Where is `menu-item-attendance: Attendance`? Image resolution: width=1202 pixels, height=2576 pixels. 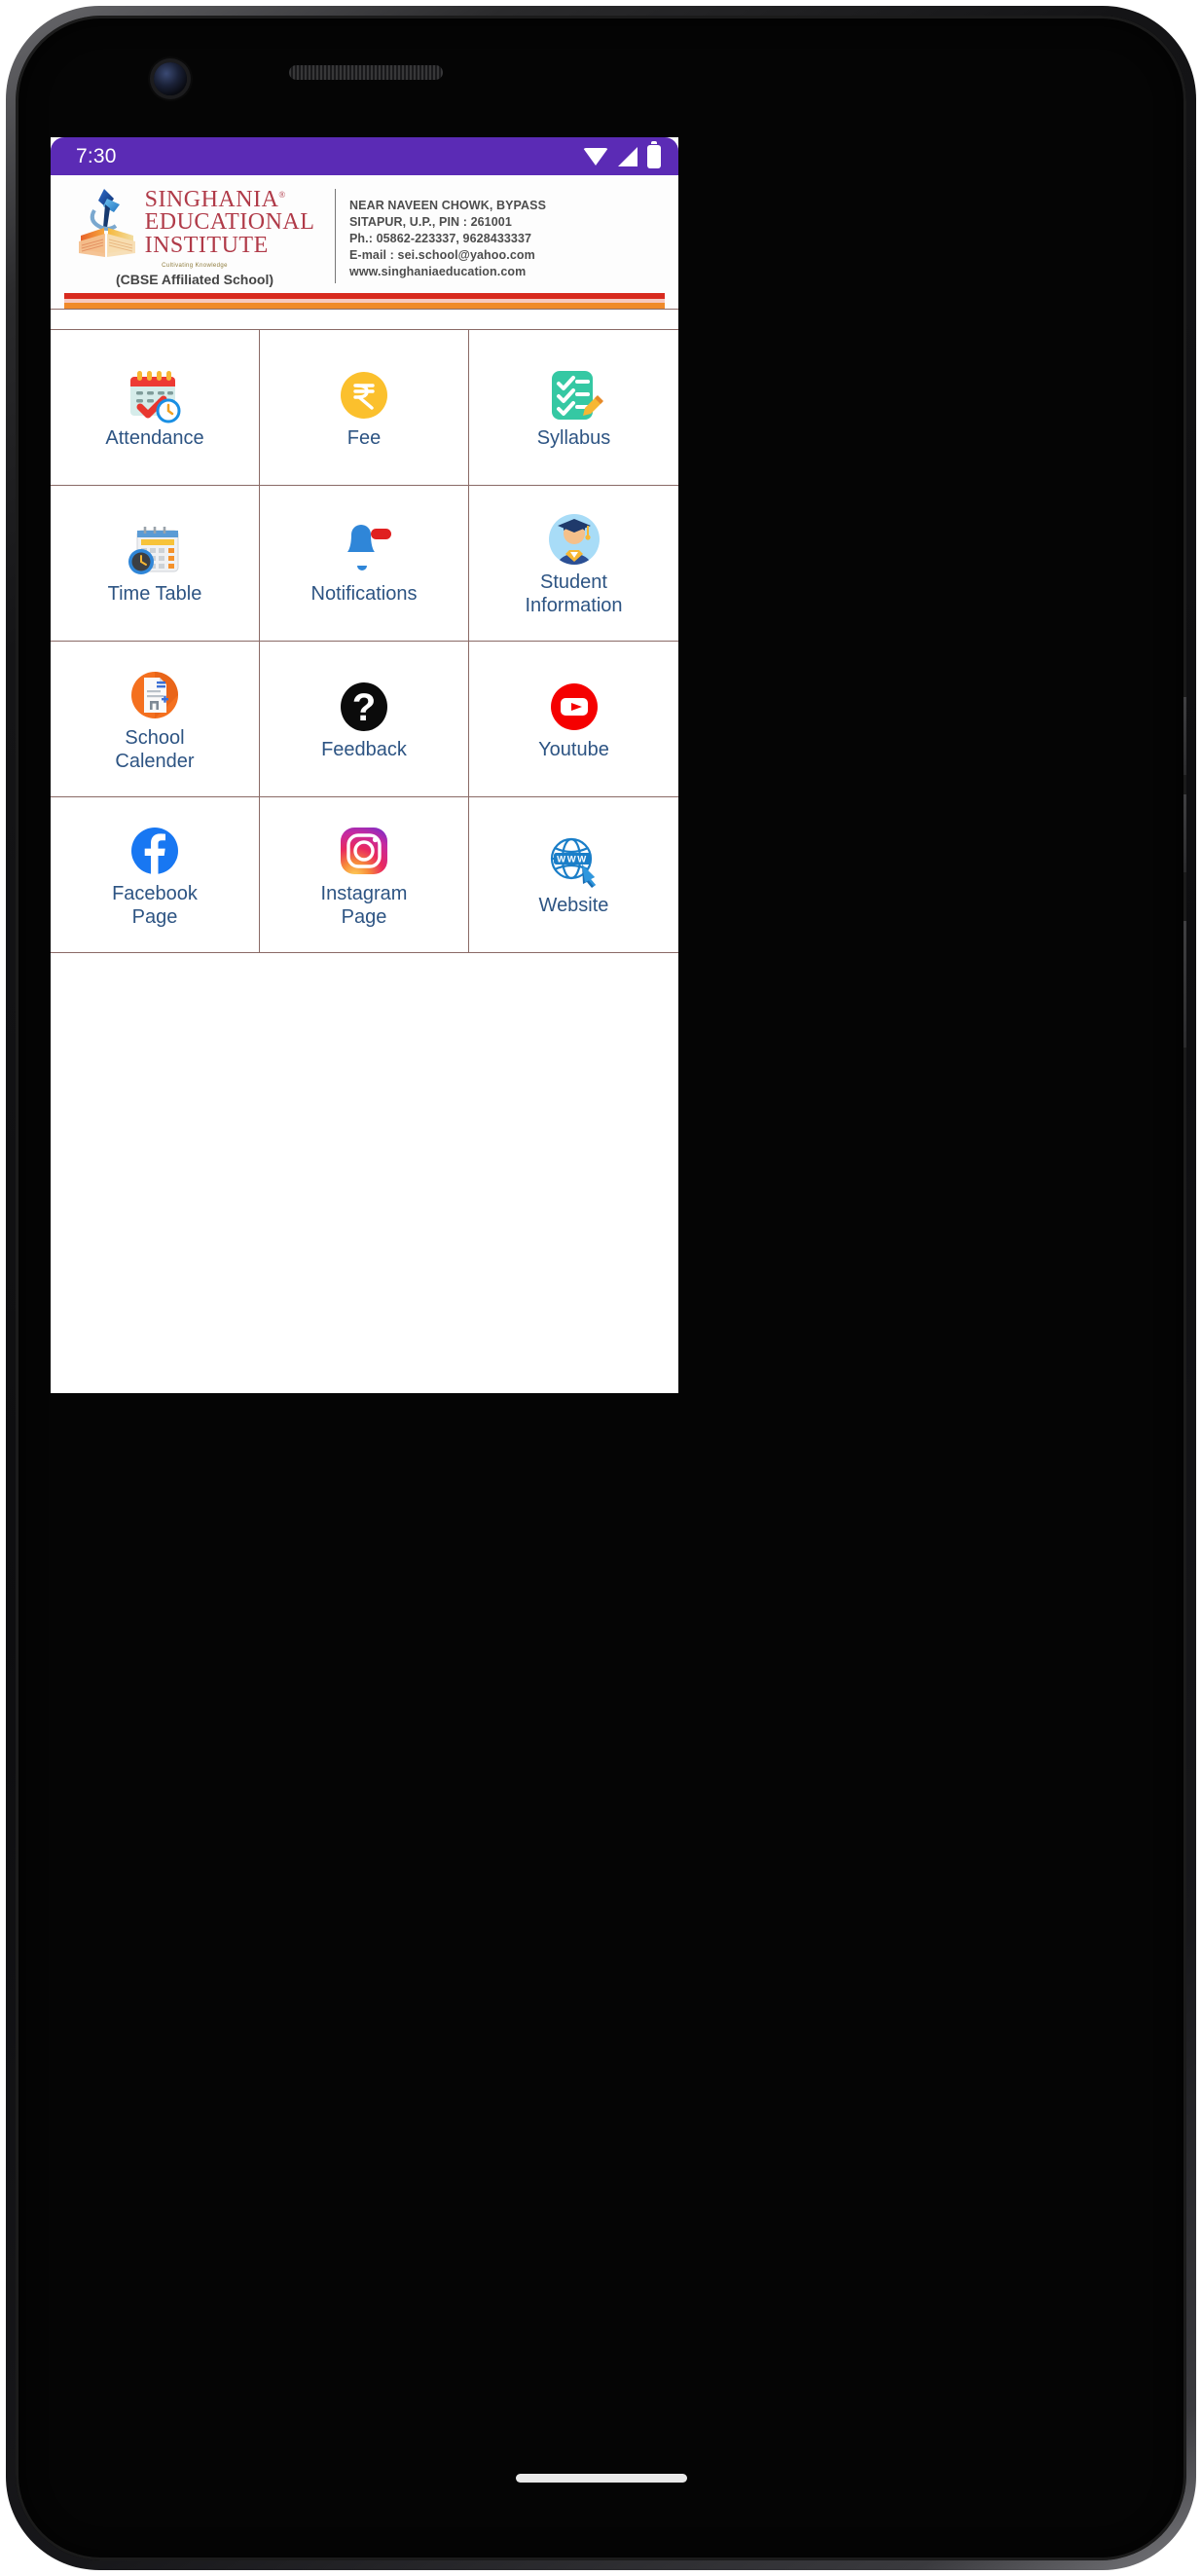
menu-item-attendance: Attendance is located at coordinates (155, 408).